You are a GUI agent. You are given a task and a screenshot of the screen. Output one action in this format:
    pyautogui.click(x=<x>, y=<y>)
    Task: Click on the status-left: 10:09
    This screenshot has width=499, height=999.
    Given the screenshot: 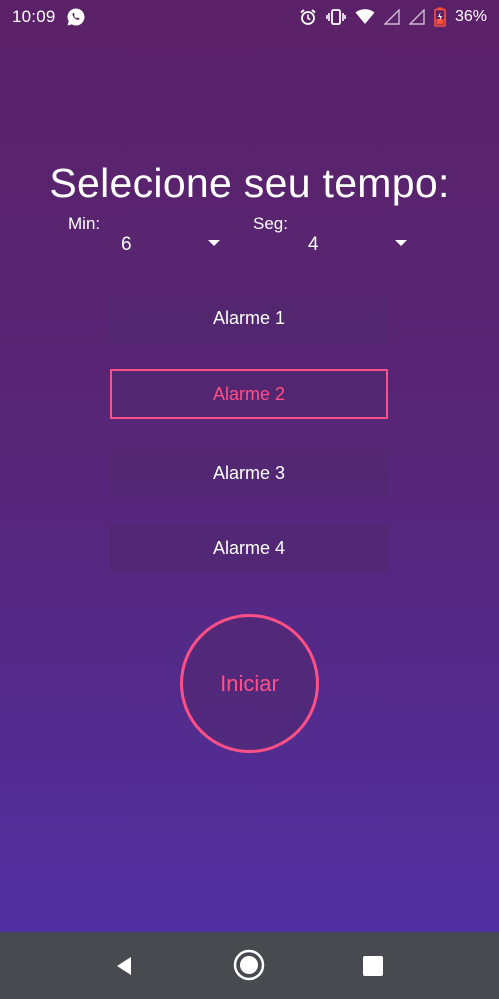 What is the action you would take?
    pyautogui.click(x=49, y=17)
    